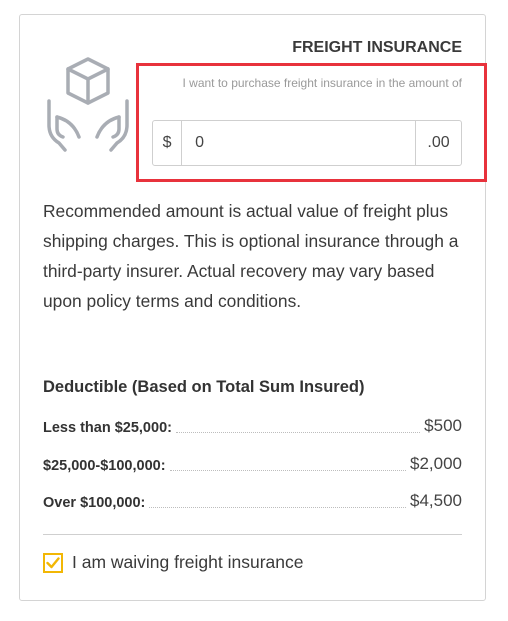 The width and height of the screenshot is (508, 621). Describe the element at coordinates (107, 428) in the screenshot. I see `deductible-row-label: Less than $25,000:` at that location.